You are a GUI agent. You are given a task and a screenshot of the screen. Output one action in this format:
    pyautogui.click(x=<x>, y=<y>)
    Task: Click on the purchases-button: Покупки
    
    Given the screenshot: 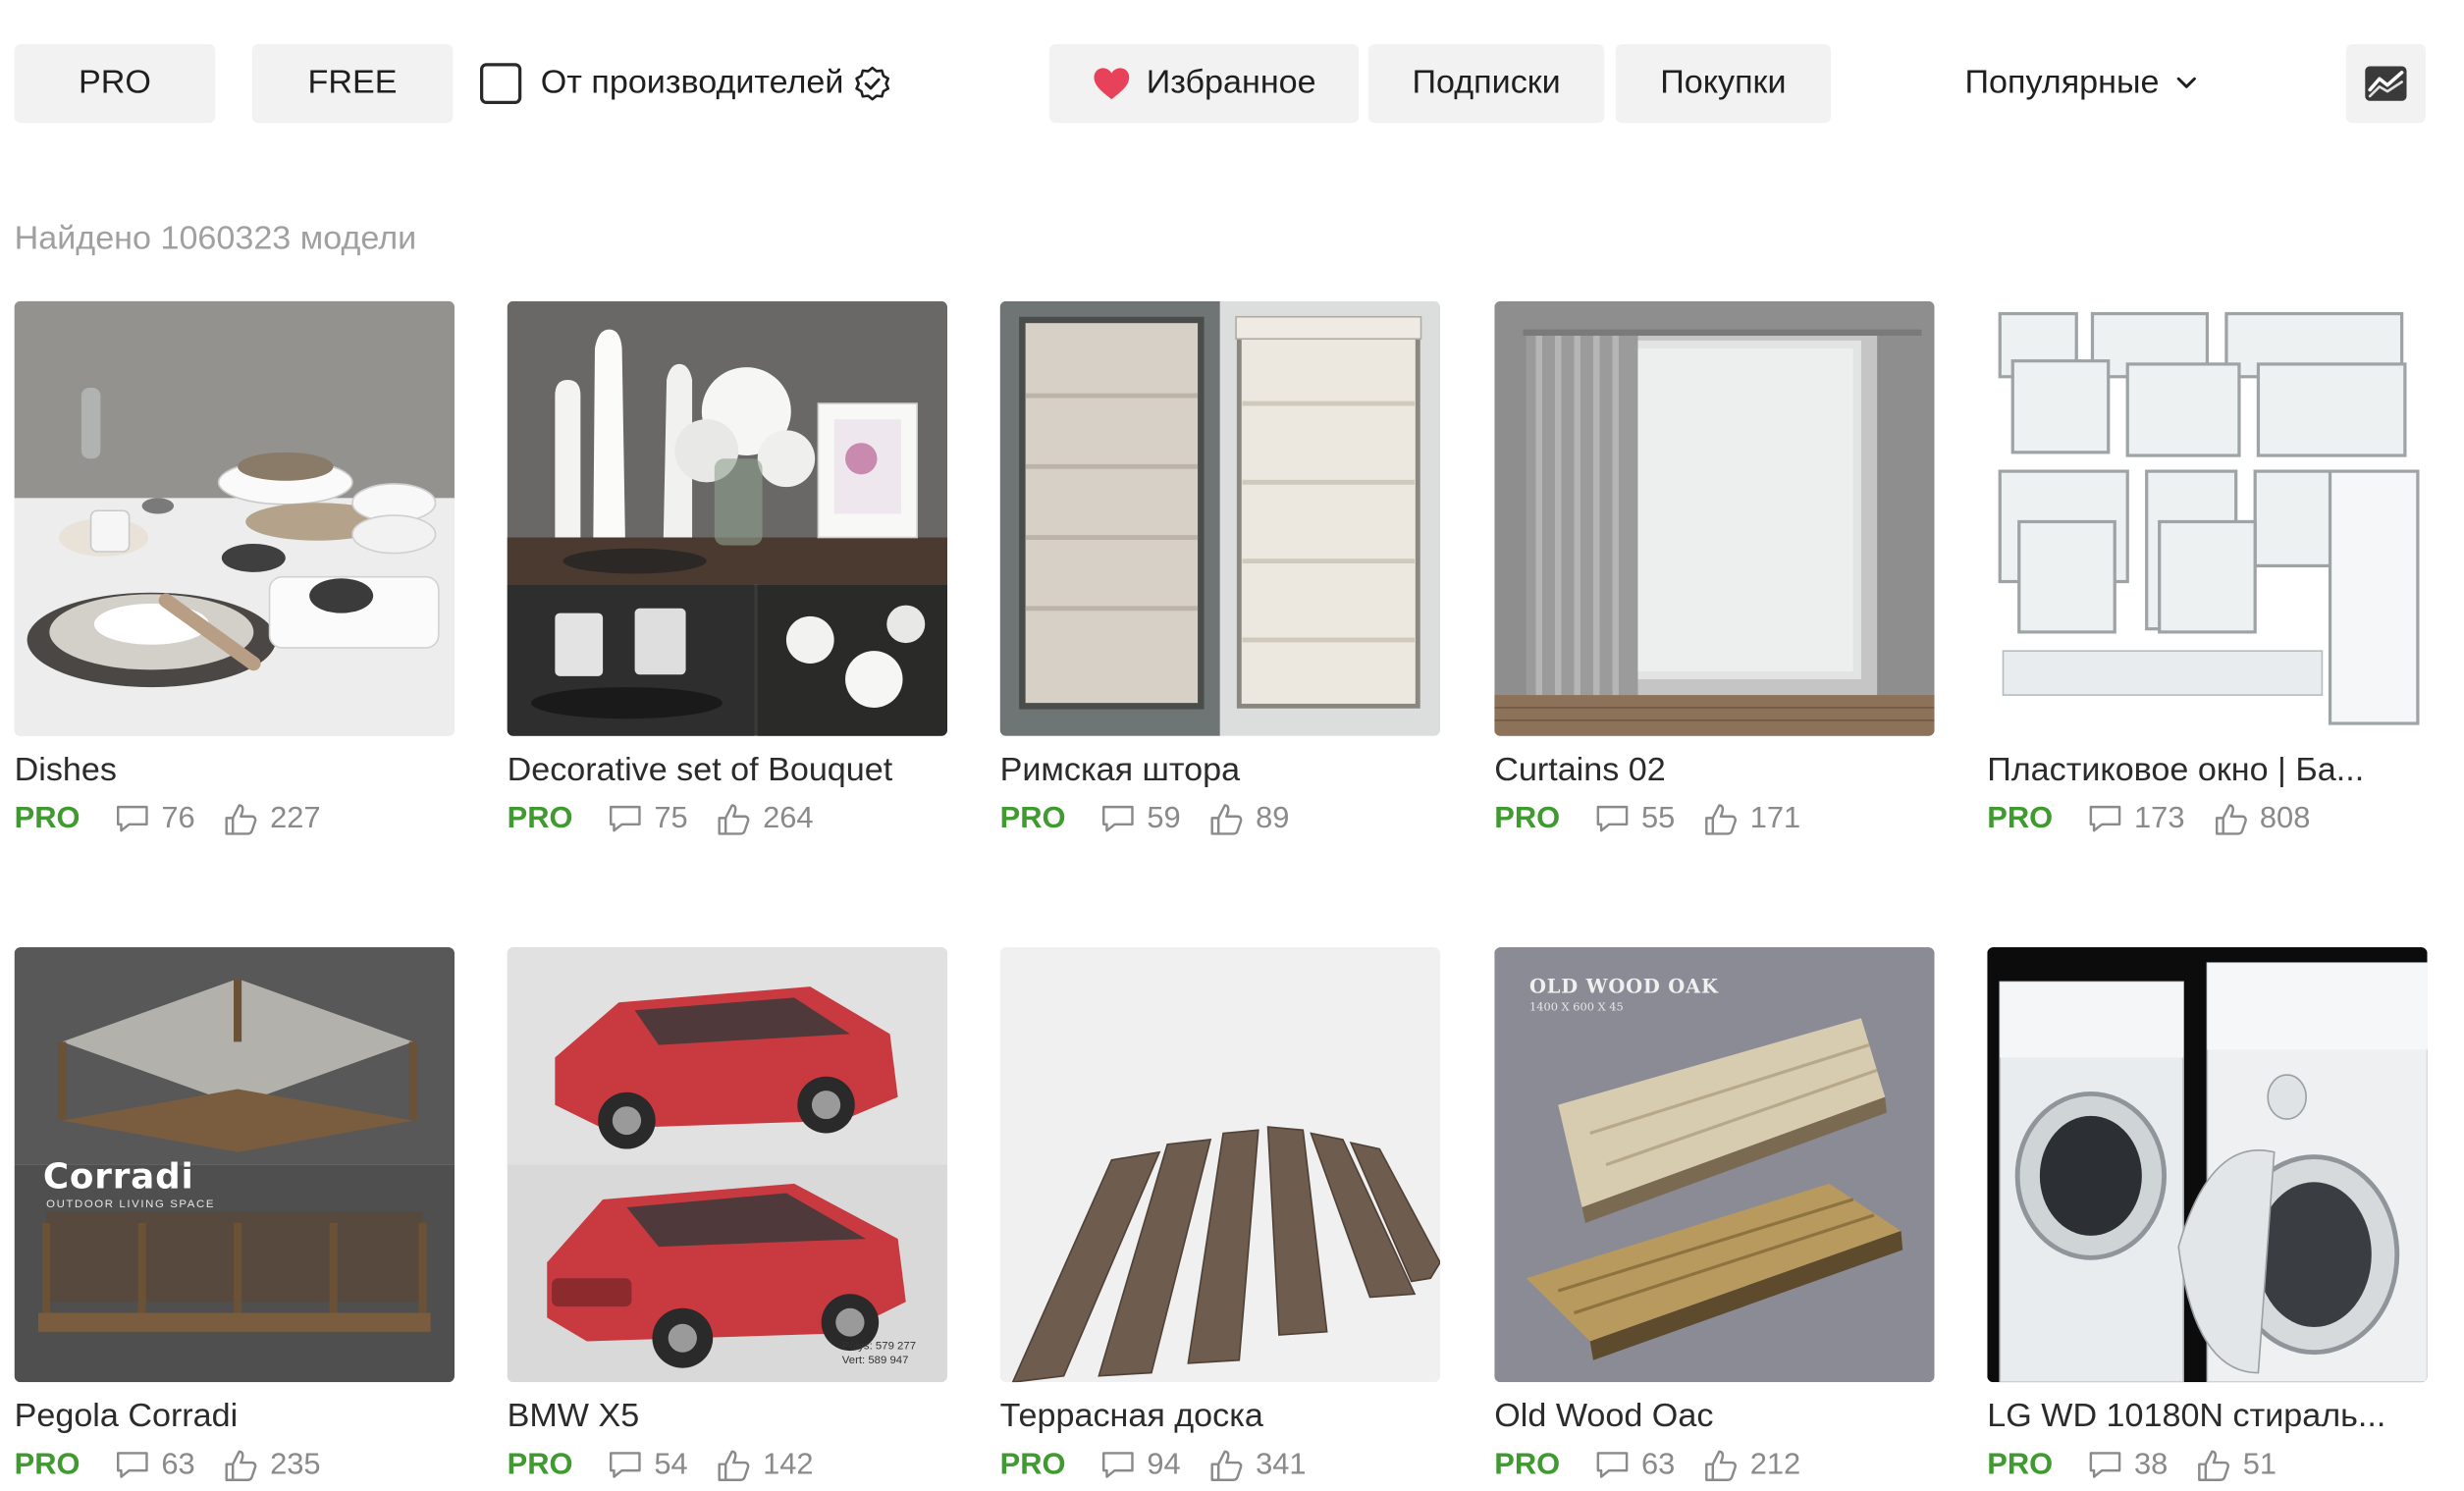 What is the action you would take?
    pyautogui.click(x=1723, y=83)
    